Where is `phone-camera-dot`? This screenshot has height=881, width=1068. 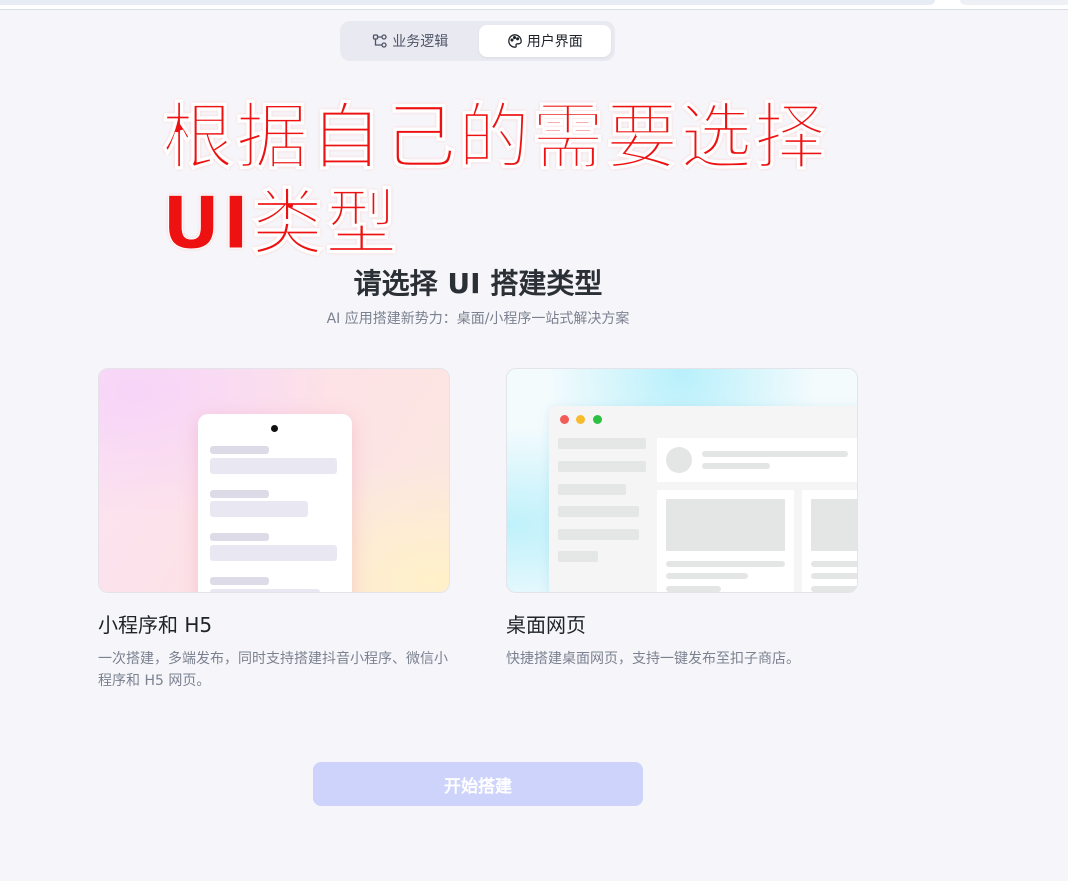
phone-camera-dot is located at coordinates (274, 428).